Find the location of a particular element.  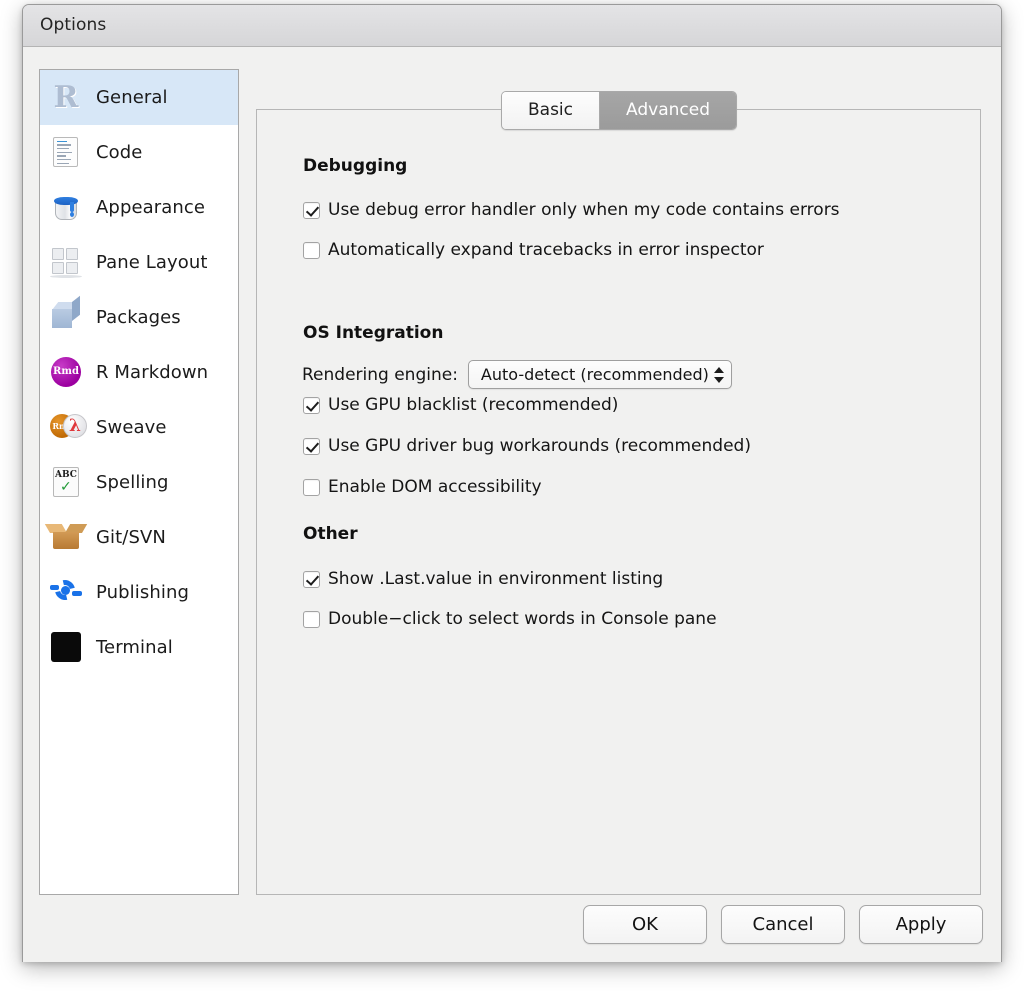

code-document-icon is located at coordinates (66, 152).